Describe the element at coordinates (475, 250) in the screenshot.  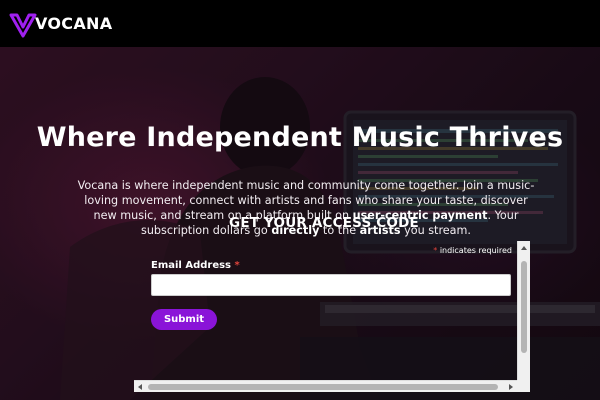
I see `required-note-text: indicates required` at that location.